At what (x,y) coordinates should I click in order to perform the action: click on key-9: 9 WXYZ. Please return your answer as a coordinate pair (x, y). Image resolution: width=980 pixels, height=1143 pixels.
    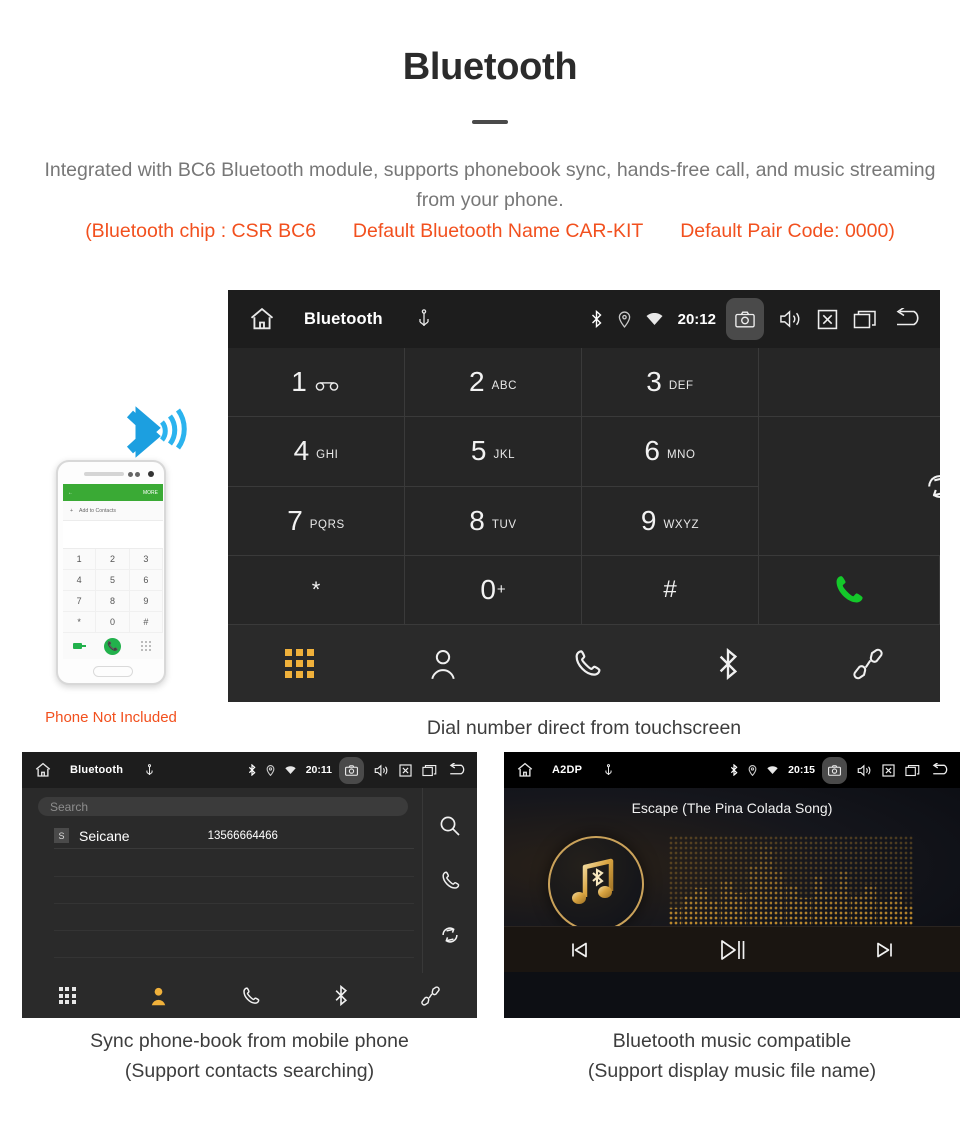
    Looking at the image, I should click on (670, 521).